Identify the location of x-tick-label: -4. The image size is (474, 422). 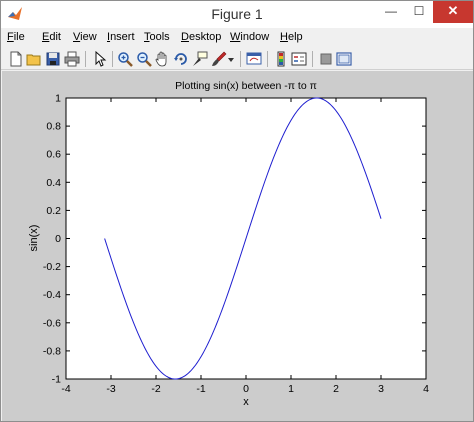
(65, 389).